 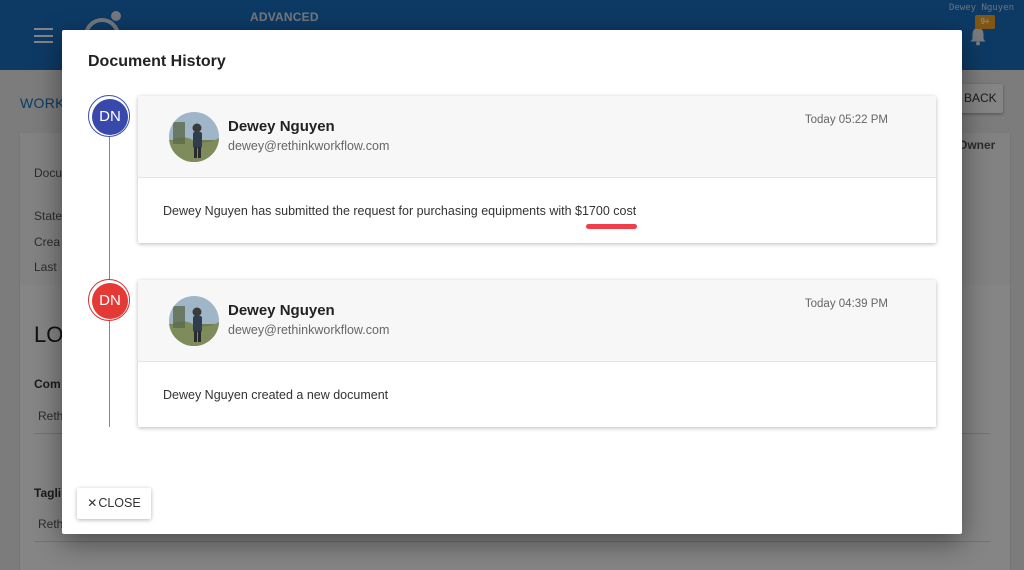 I want to click on entry-timestamp: Today 05:22 PM, so click(x=846, y=120).